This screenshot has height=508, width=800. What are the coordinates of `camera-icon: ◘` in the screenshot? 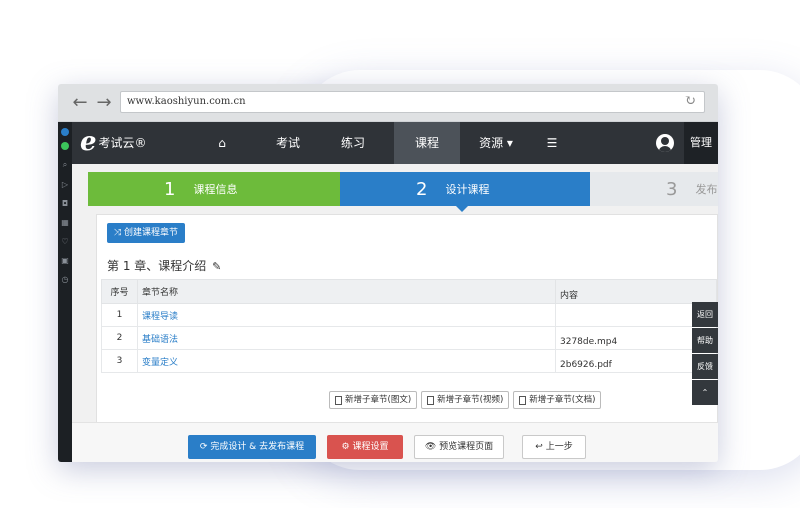 It's located at (65, 203).